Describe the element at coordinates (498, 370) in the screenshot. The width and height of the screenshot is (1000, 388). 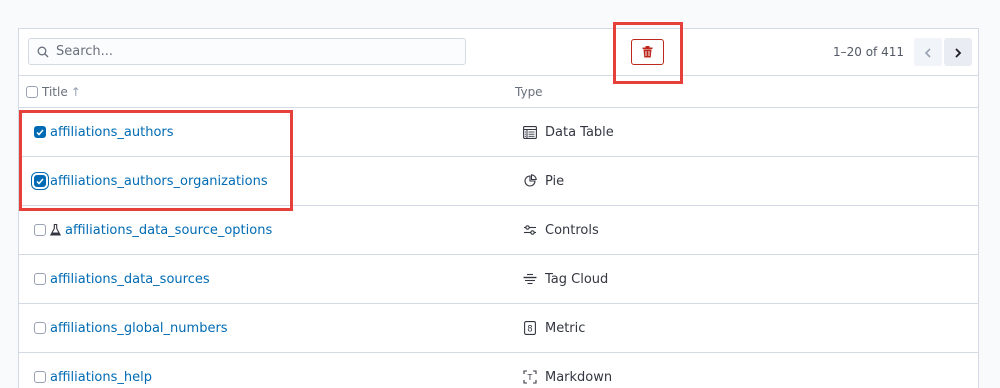
I see `table-row: affiliations_help T Markdown` at that location.